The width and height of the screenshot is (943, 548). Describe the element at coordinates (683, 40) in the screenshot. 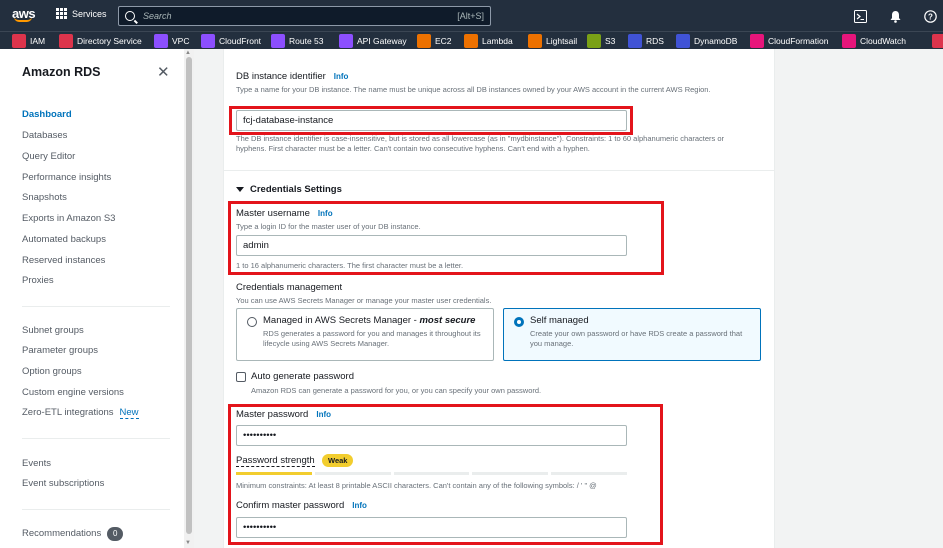

I see `dynamodb-service-icon` at that location.